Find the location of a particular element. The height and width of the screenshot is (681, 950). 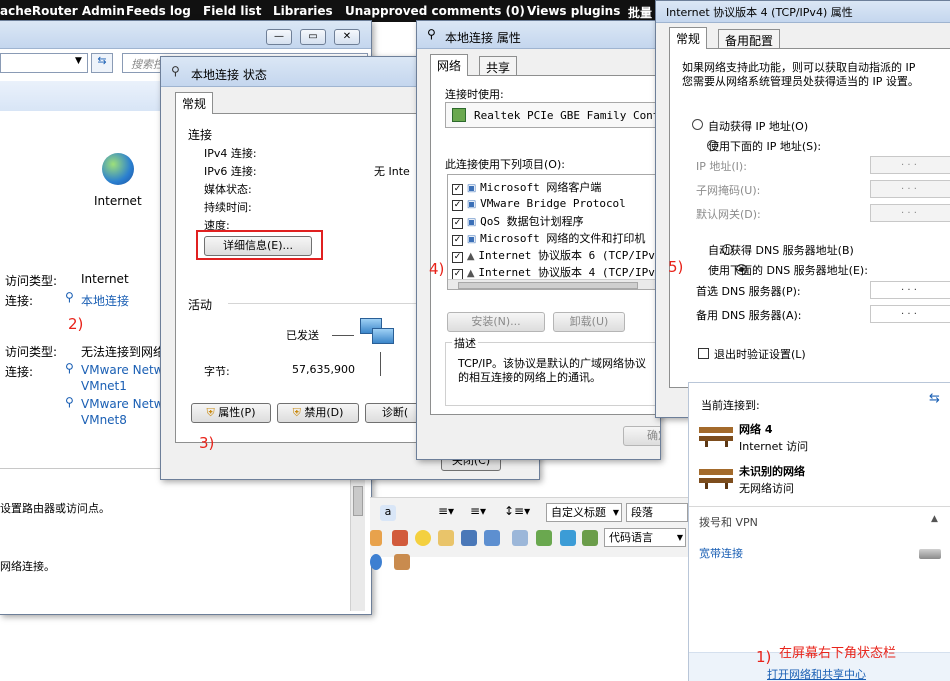

topbar-item-views-plugins: Views plugins is located at coordinates (573, 11).